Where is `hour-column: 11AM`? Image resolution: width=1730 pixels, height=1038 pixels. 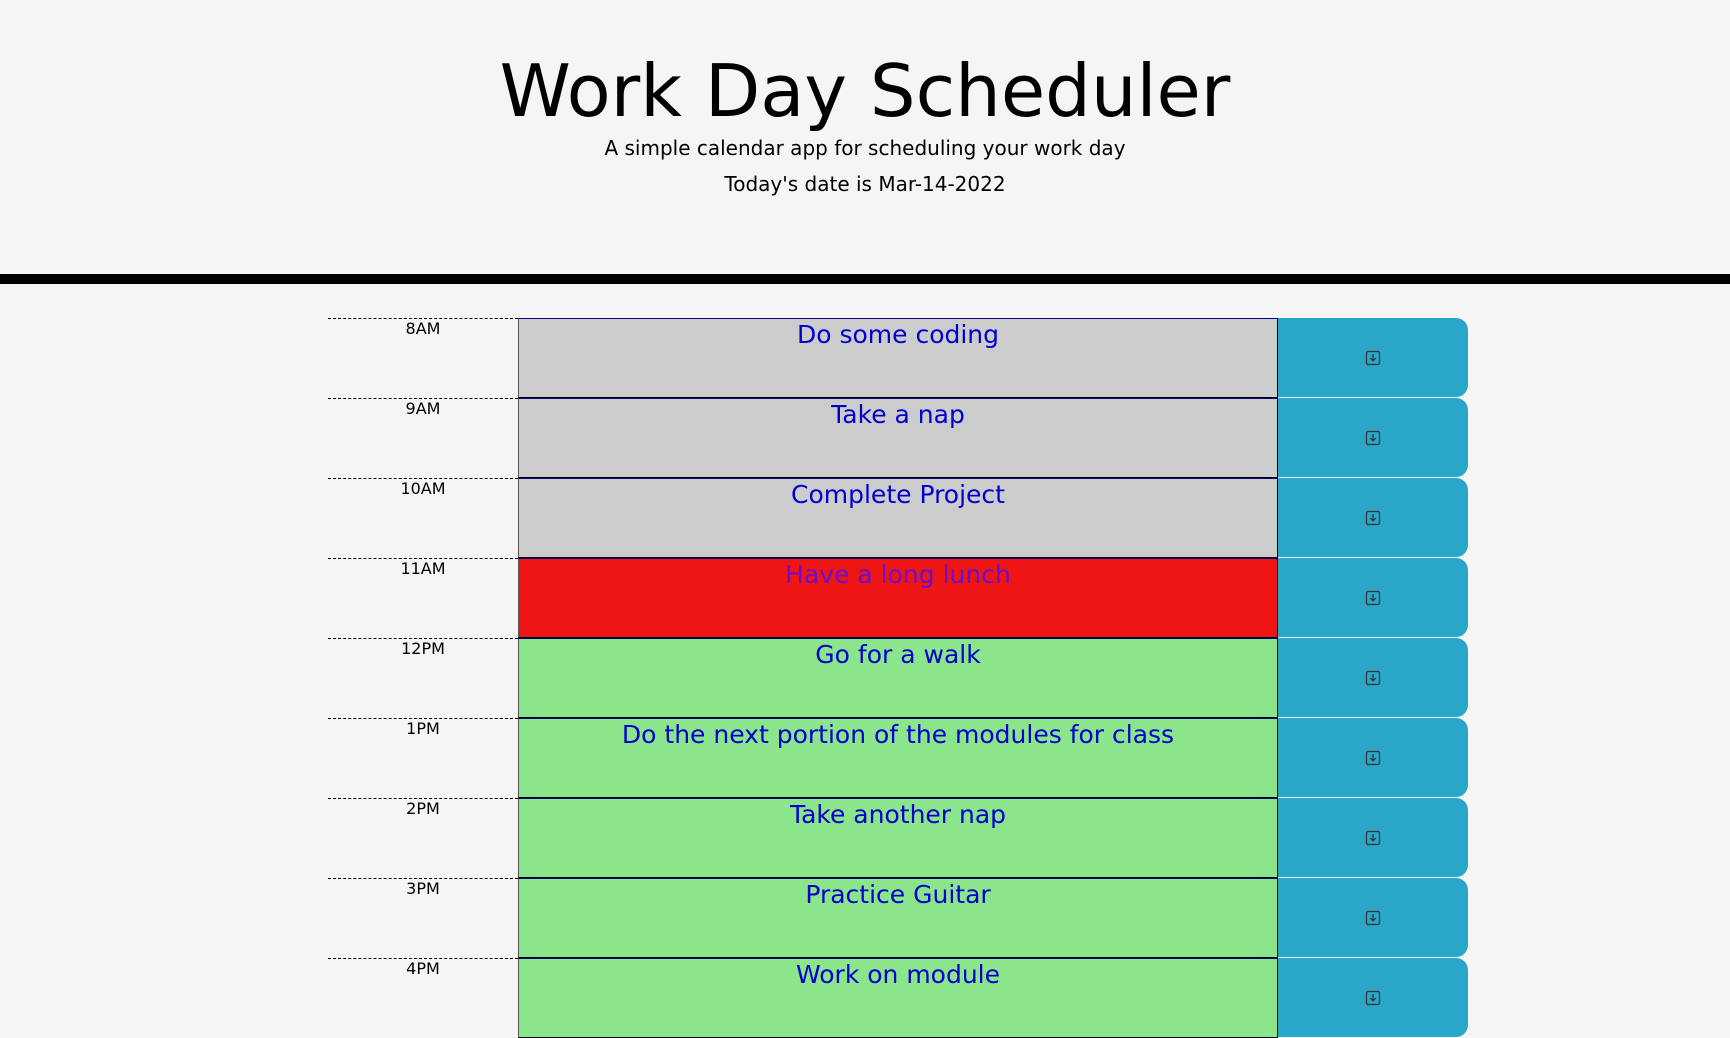 hour-column: 11AM is located at coordinates (423, 598).